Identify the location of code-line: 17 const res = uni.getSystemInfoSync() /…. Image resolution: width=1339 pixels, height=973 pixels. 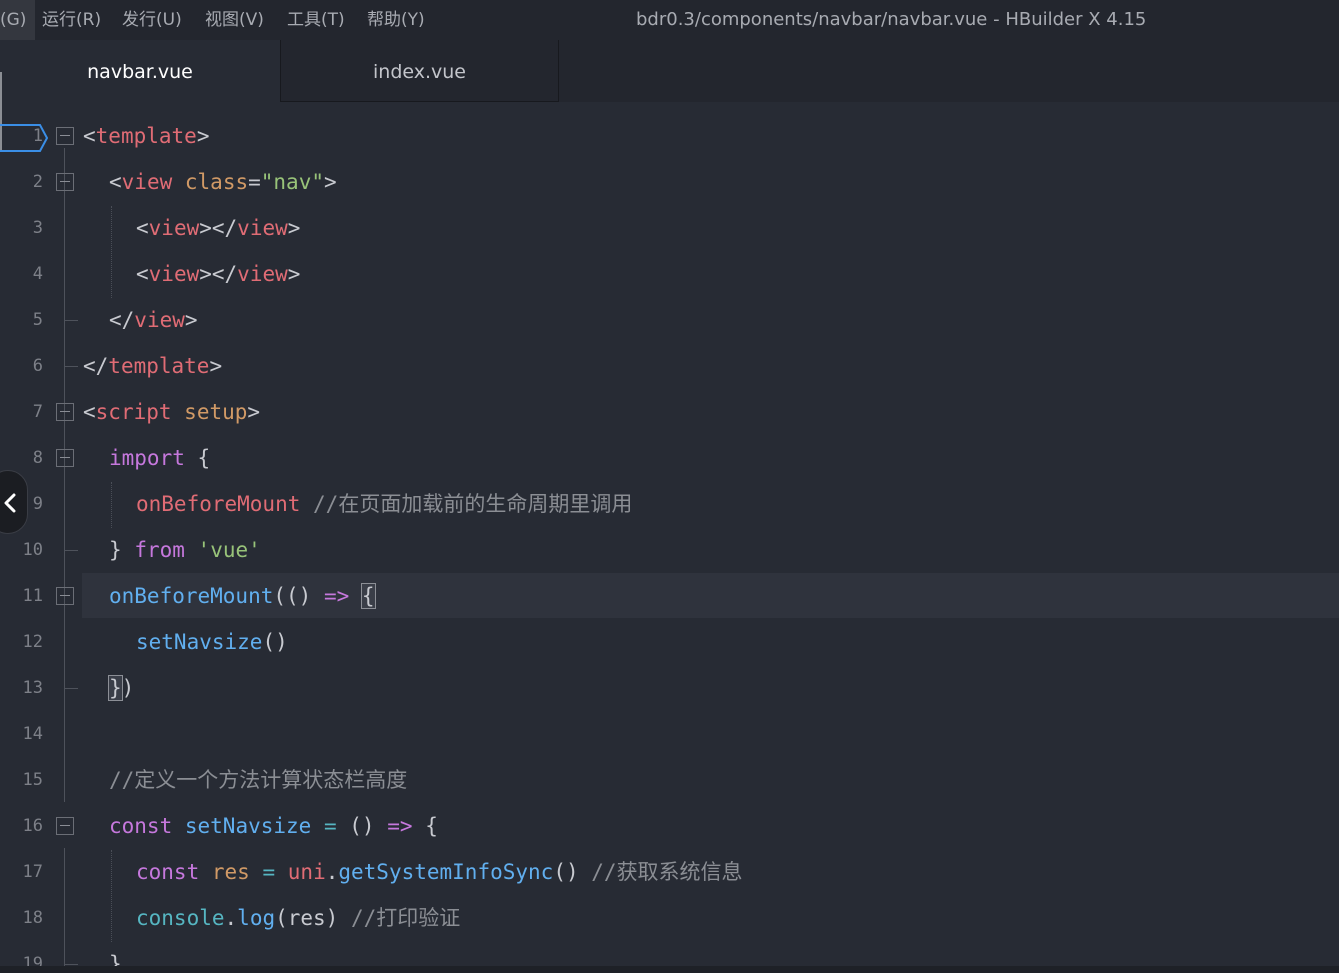
(669, 872).